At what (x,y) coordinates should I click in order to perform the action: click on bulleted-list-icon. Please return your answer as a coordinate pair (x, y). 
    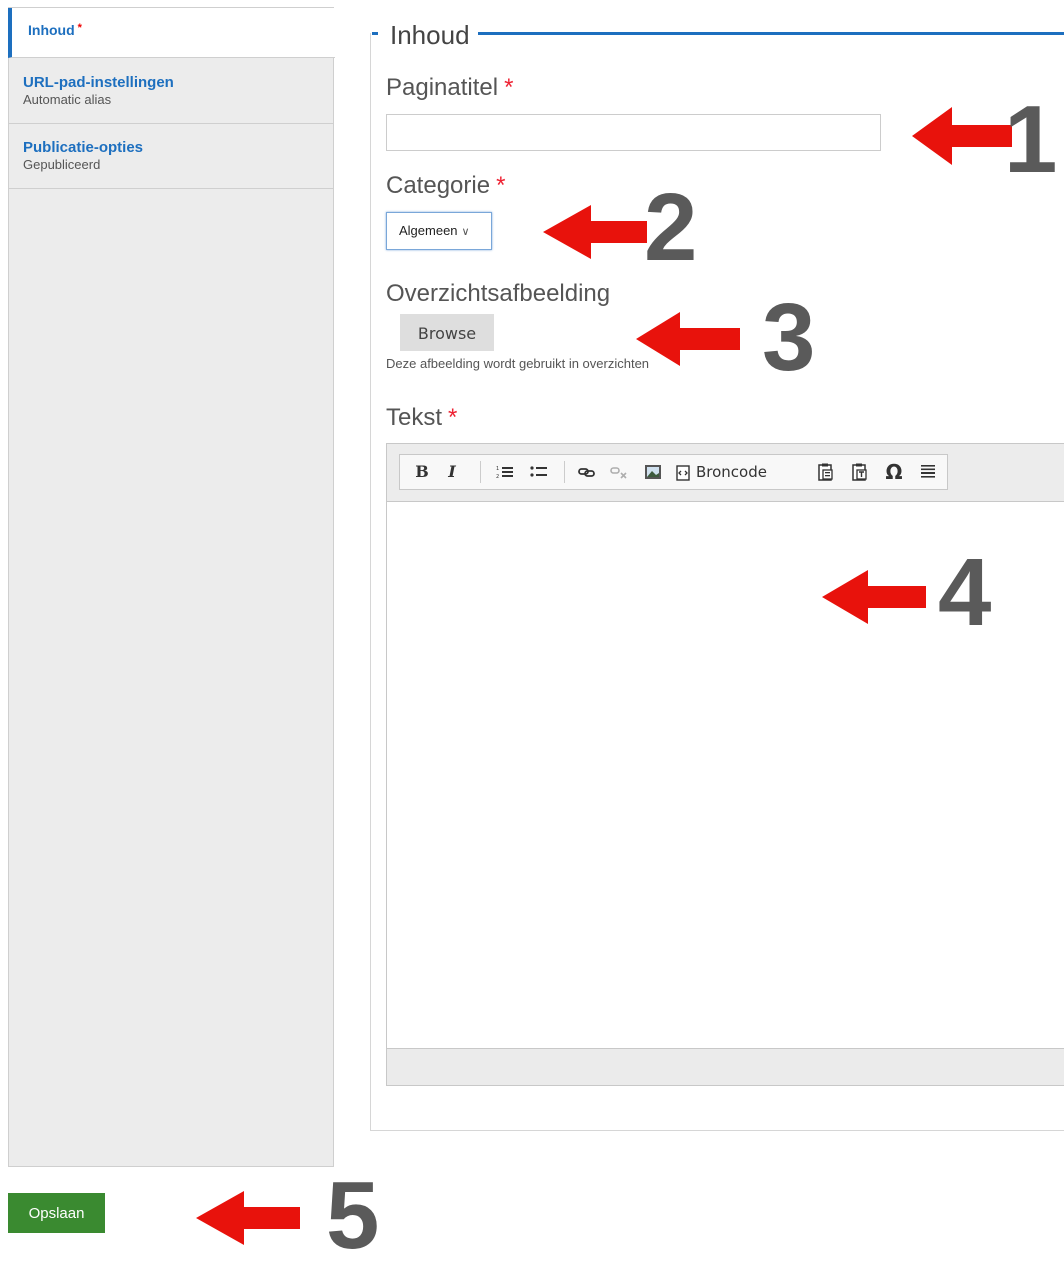
    Looking at the image, I should click on (539, 472).